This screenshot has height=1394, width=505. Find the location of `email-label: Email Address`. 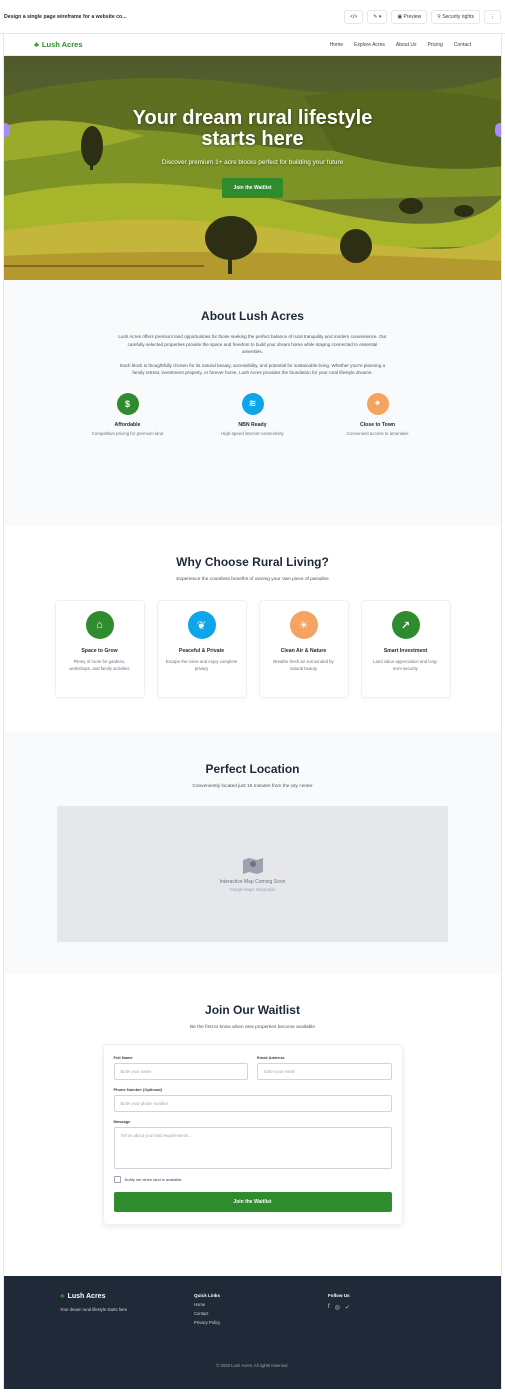

email-label: Email Address is located at coordinates (271, 1057).